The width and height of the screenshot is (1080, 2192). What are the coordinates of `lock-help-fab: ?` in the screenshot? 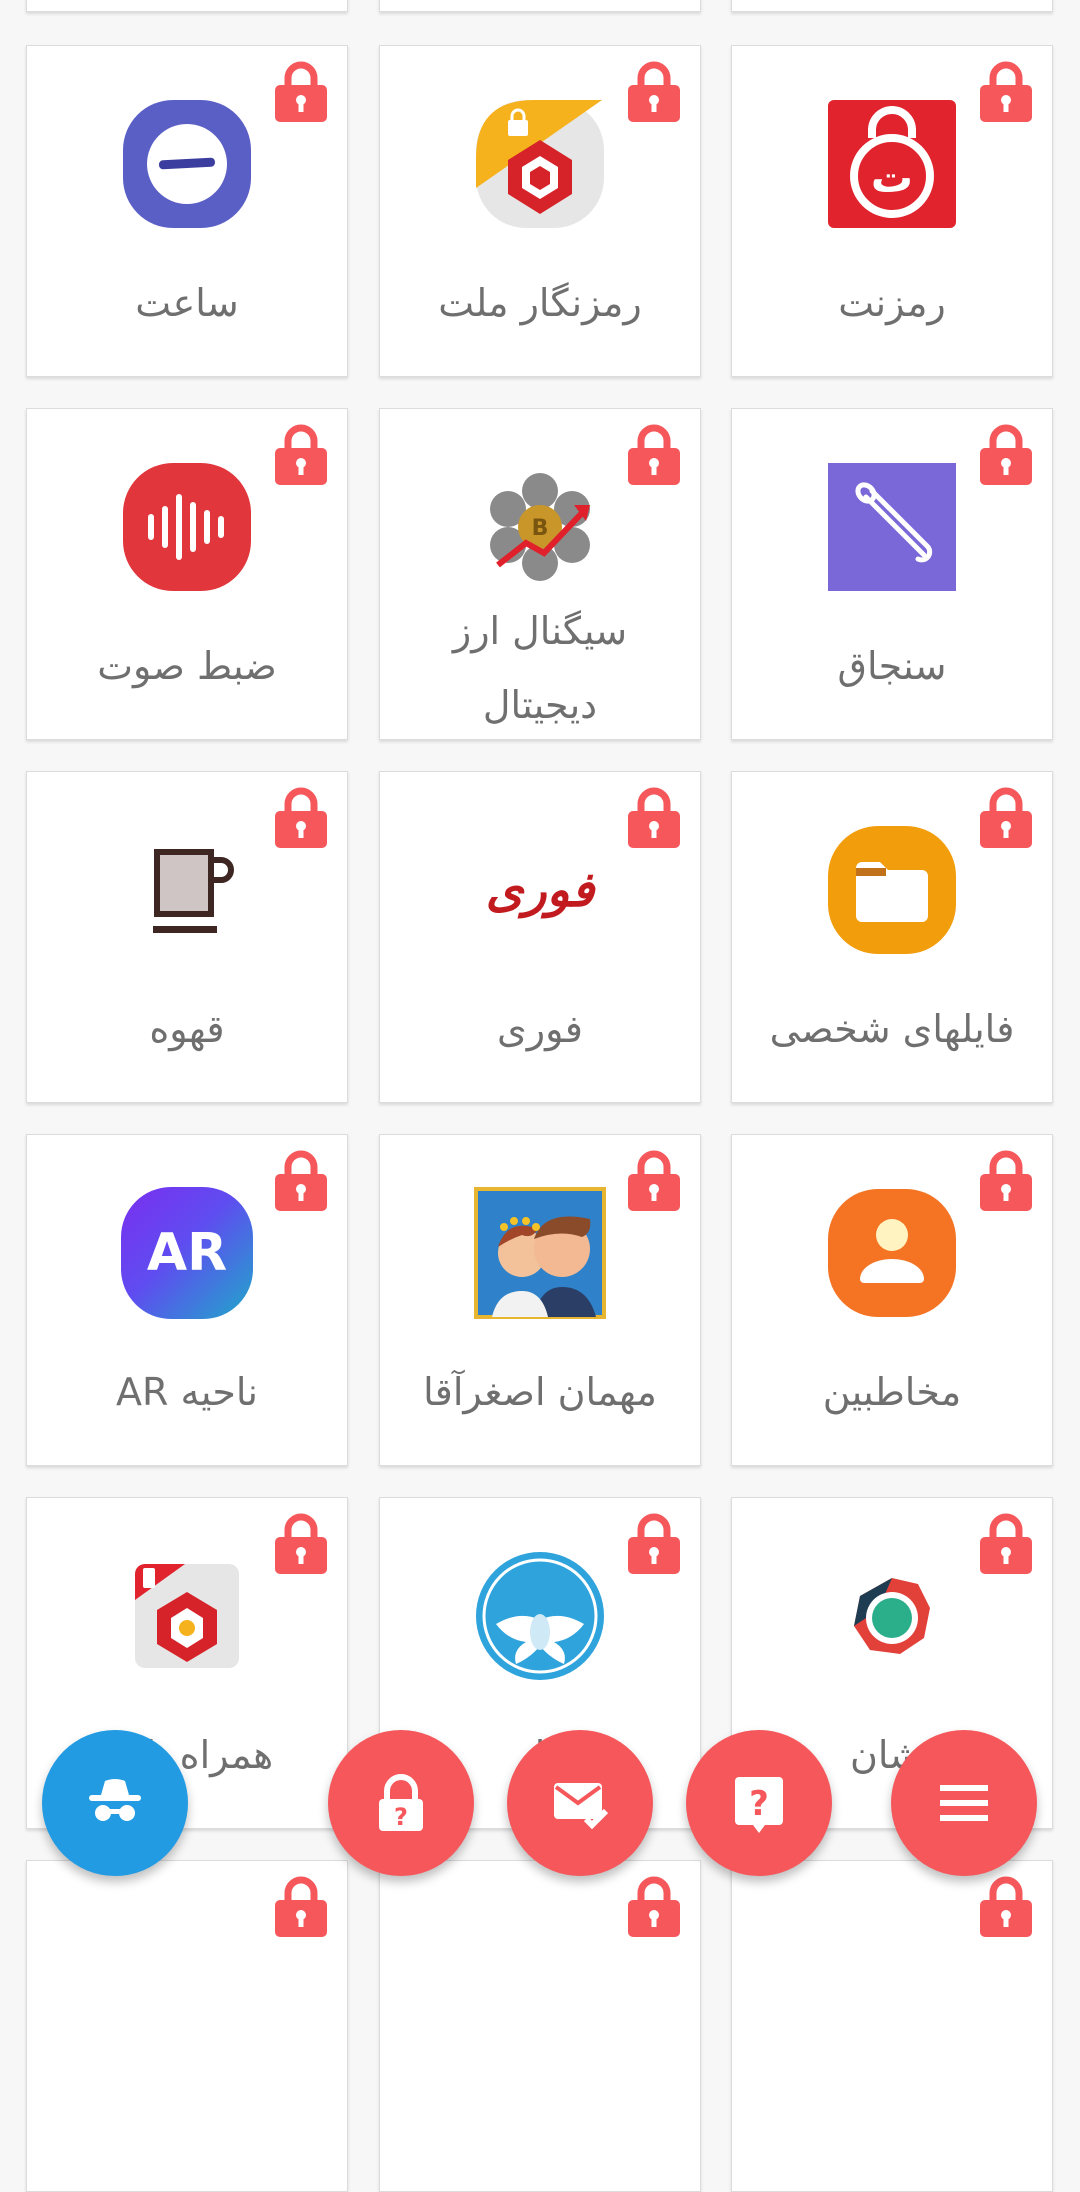 It's located at (401, 1803).